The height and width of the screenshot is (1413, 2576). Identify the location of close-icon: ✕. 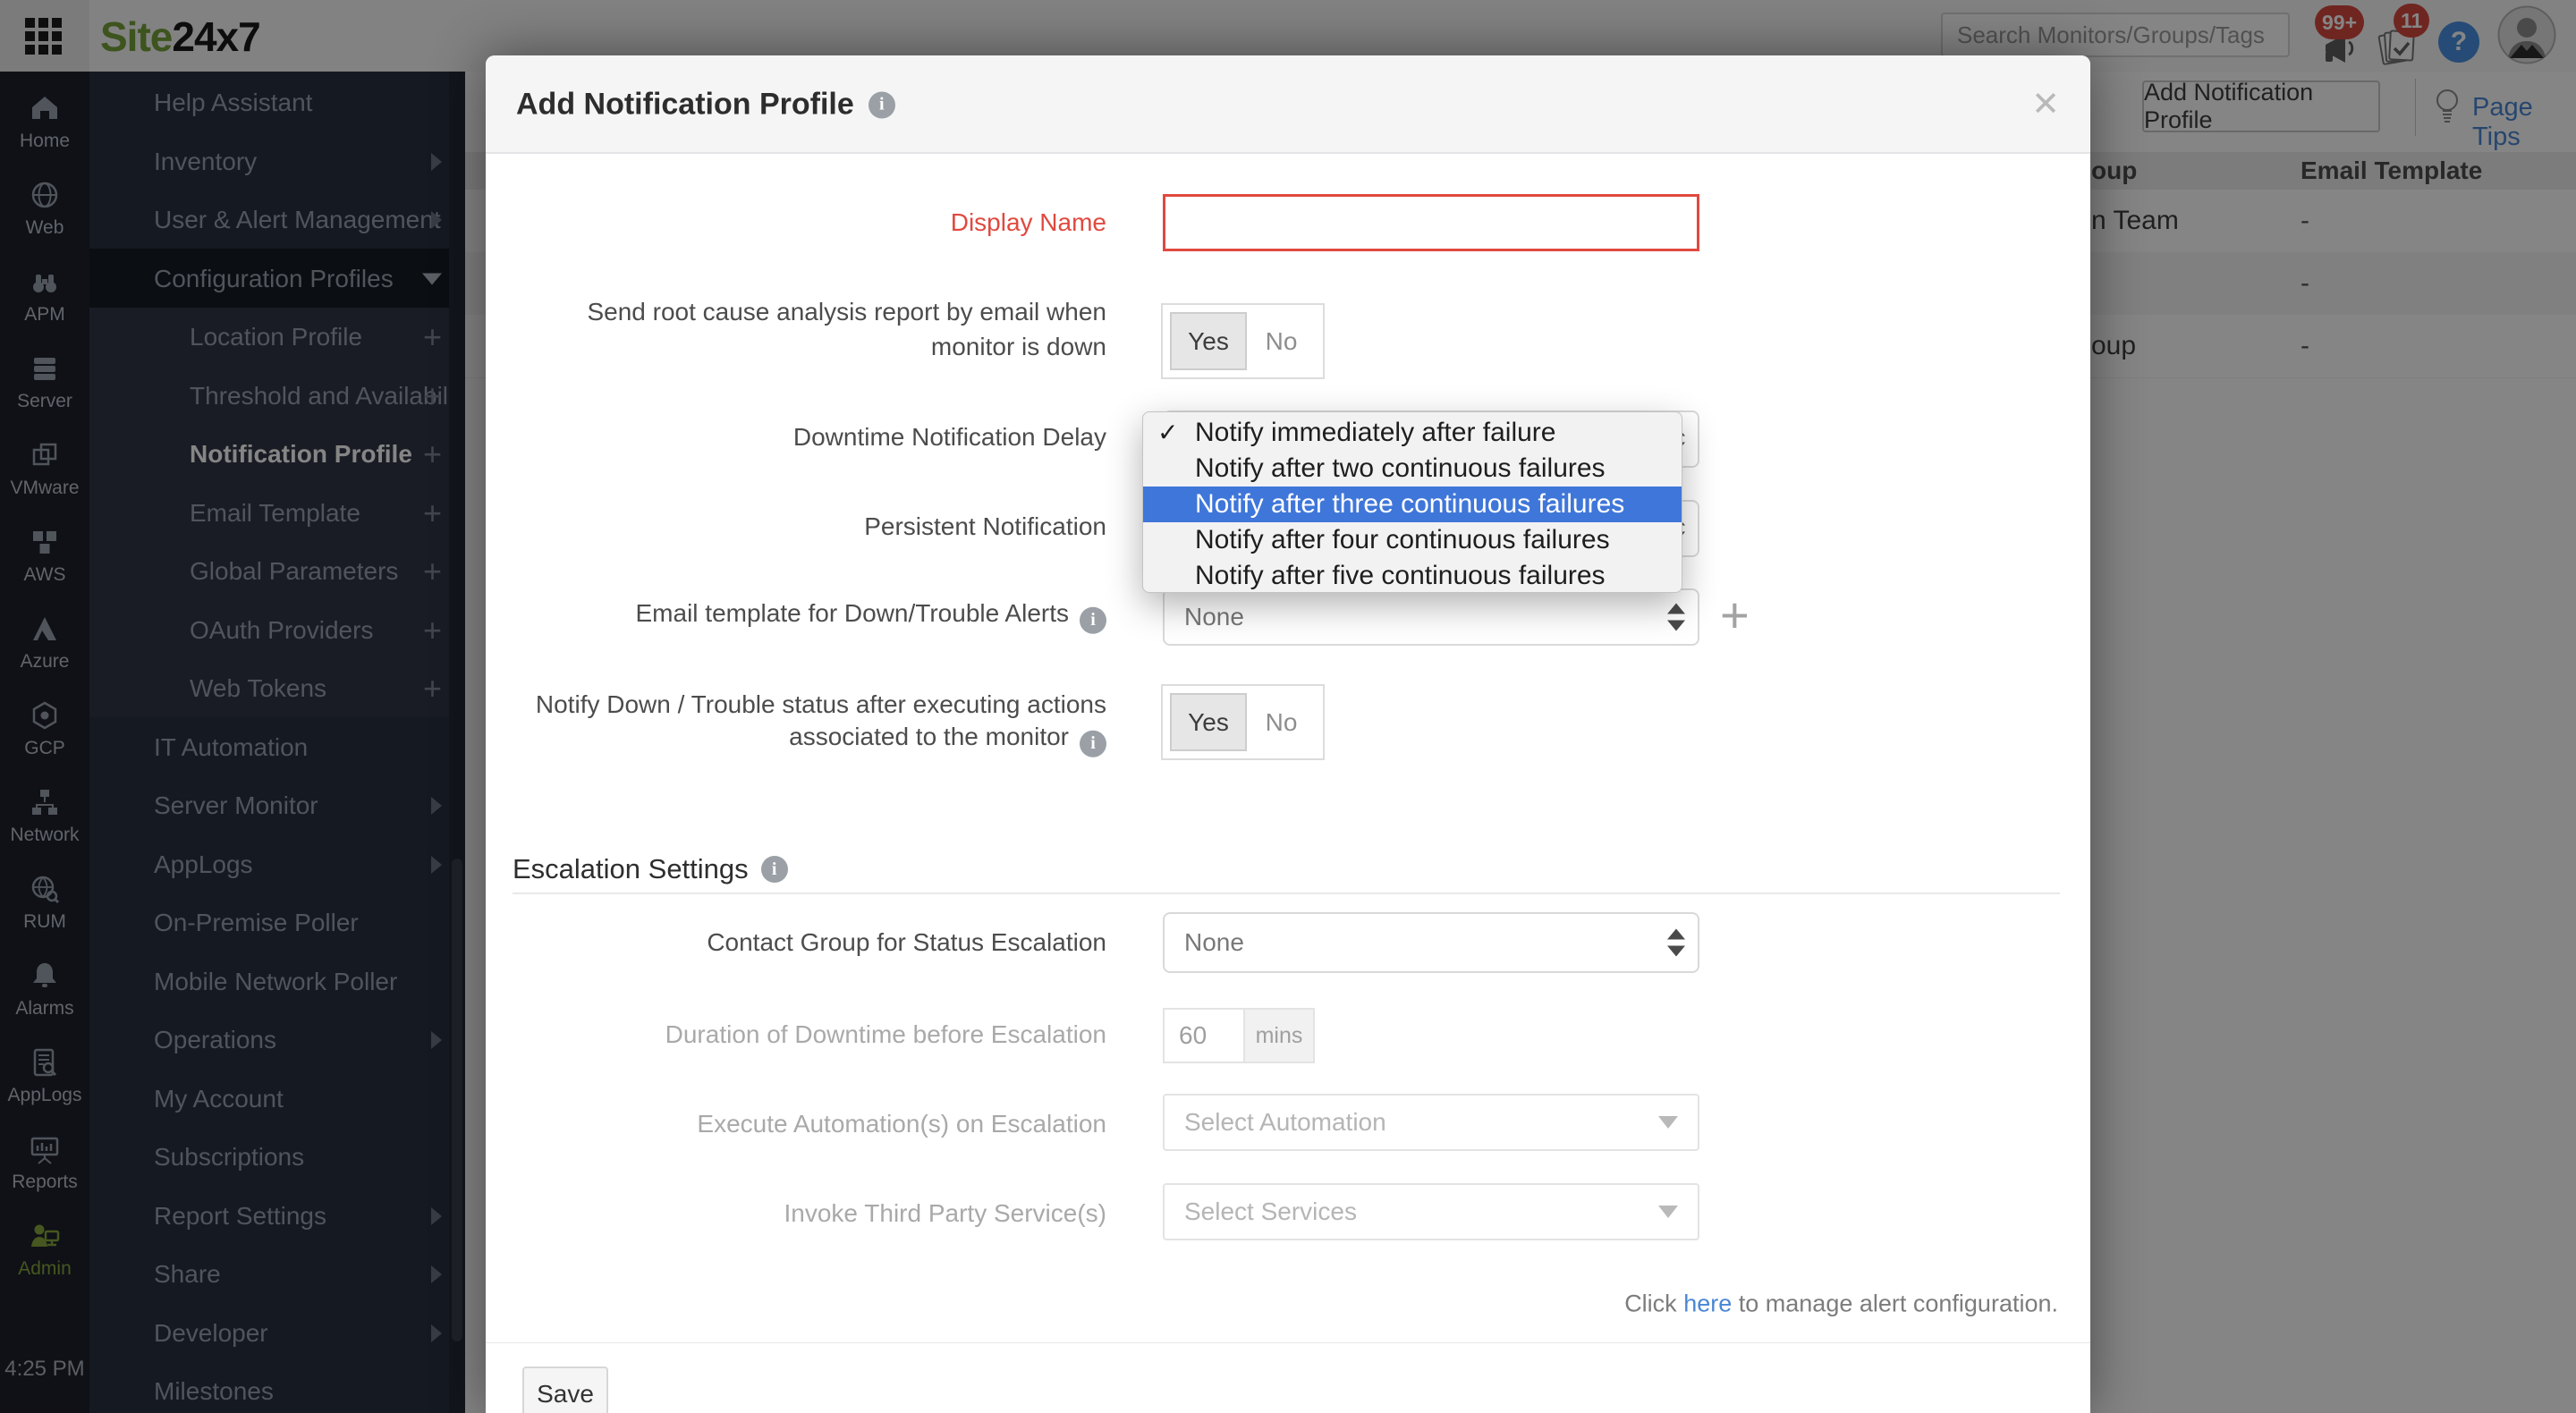
(2045, 105).